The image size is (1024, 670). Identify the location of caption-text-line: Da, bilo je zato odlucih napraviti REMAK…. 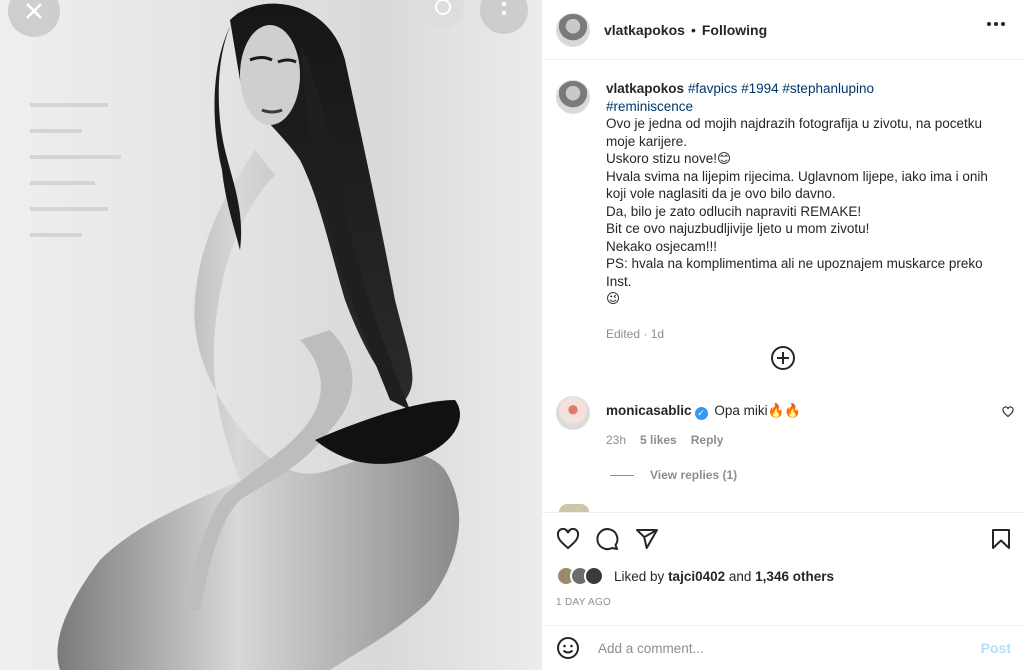
(734, 211).